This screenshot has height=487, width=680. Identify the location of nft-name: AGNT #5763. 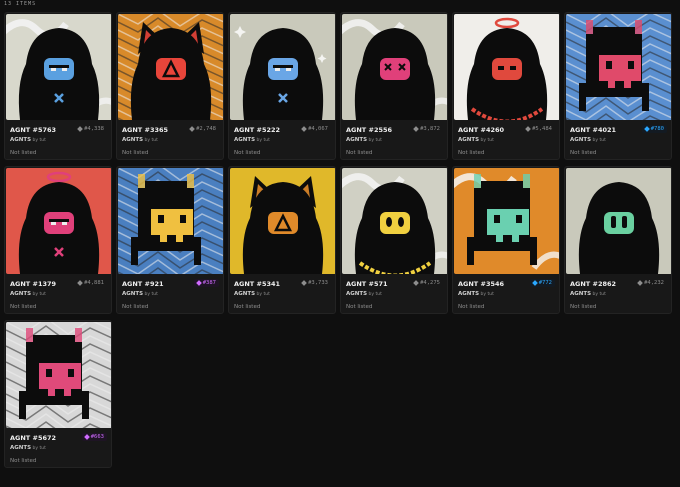
(33, 130).